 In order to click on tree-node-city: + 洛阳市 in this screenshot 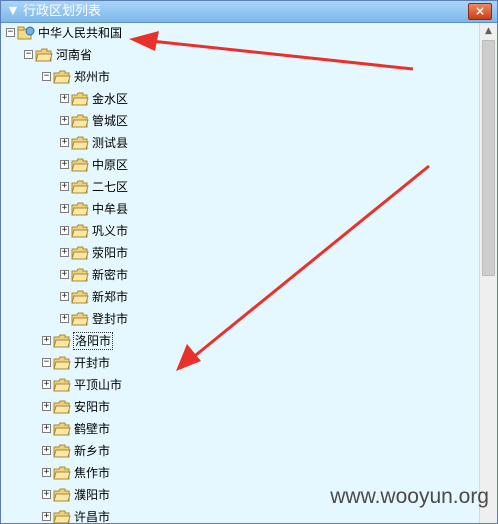, I will do `click(112, 341)`.